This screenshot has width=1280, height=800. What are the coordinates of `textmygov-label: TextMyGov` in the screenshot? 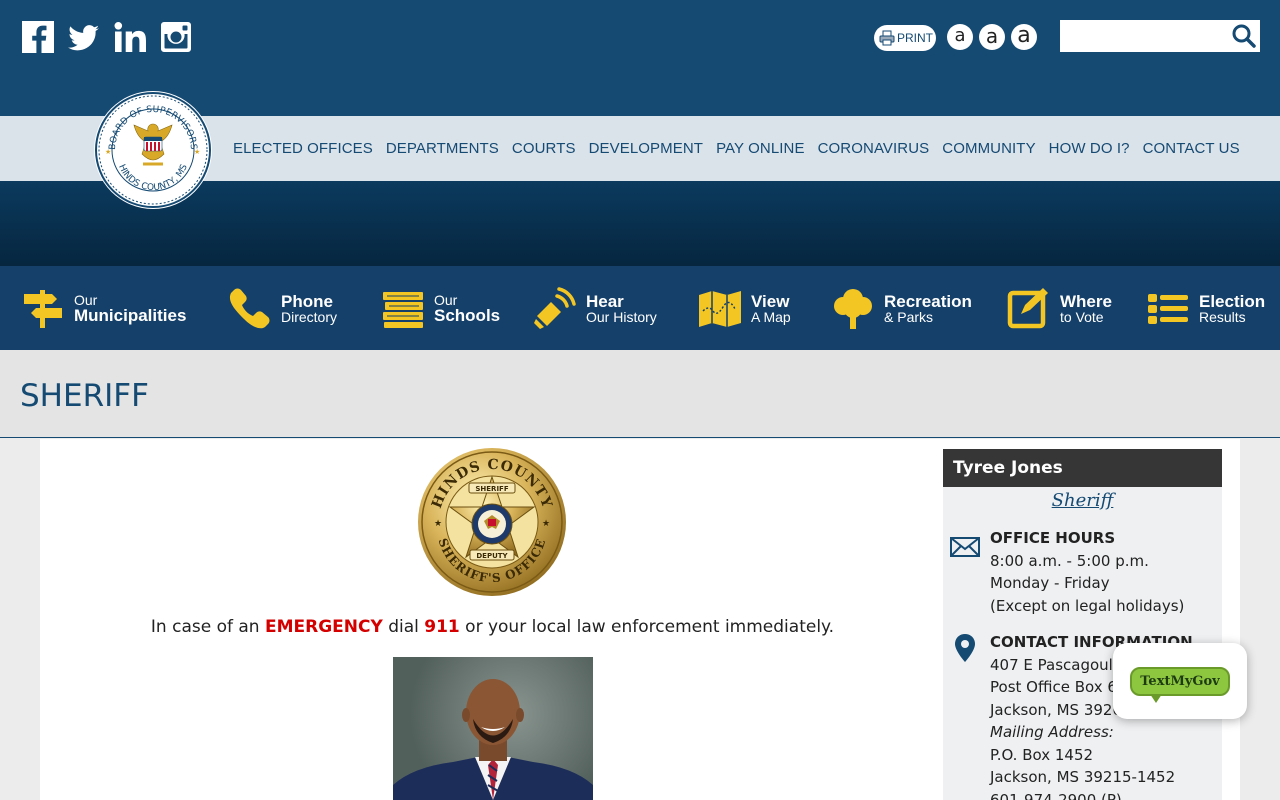 It's located at (1180, 684).